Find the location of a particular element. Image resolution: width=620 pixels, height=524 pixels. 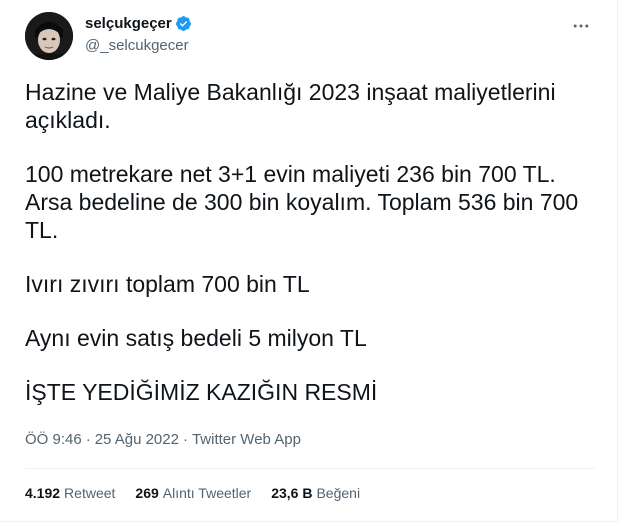

more-options-button is located at coordinates (581, 26).